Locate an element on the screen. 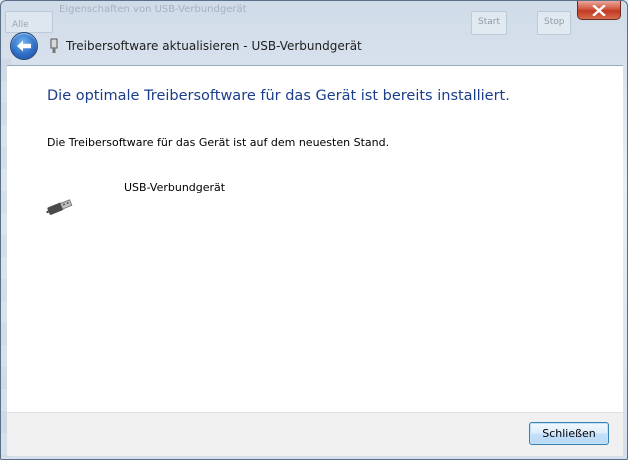 The width and height of the screenshot is (628, 460). close-x-icon is located at coordinates (599, 10).